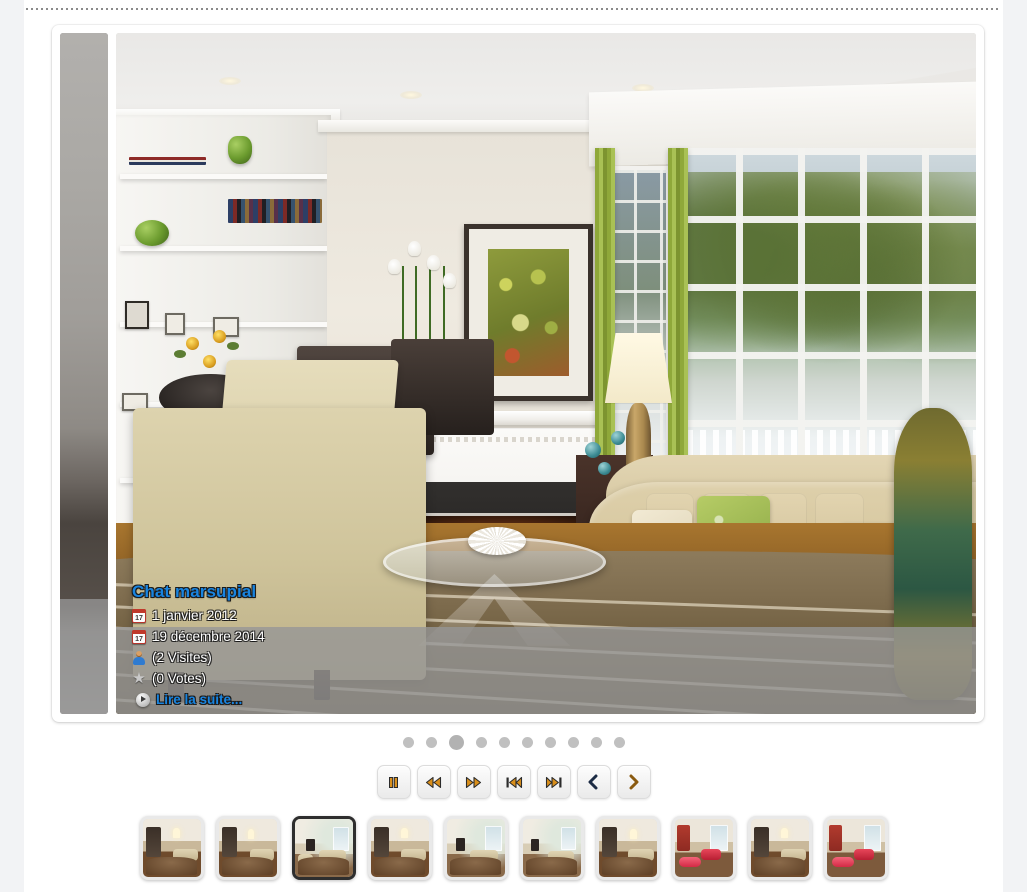 Image resolution: width=1027 pixels, height=892 pixels. I want to click on created-date: 1 janvier 2012, so click(194, 615).